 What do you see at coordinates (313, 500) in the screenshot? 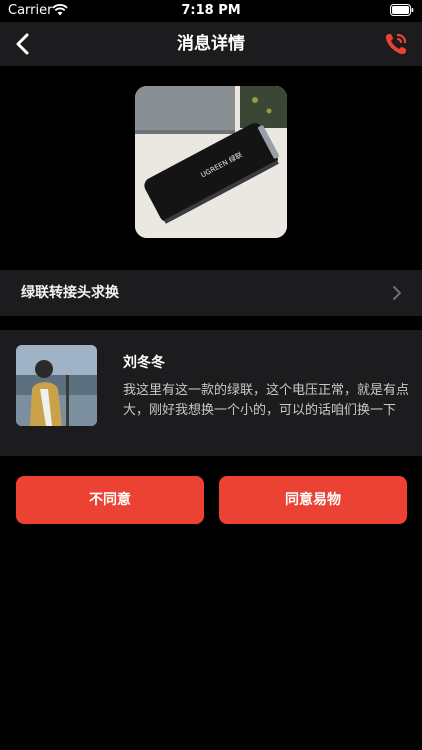
I see `accept-exchange-button: 同意易物` at bounding box center [313, 500].